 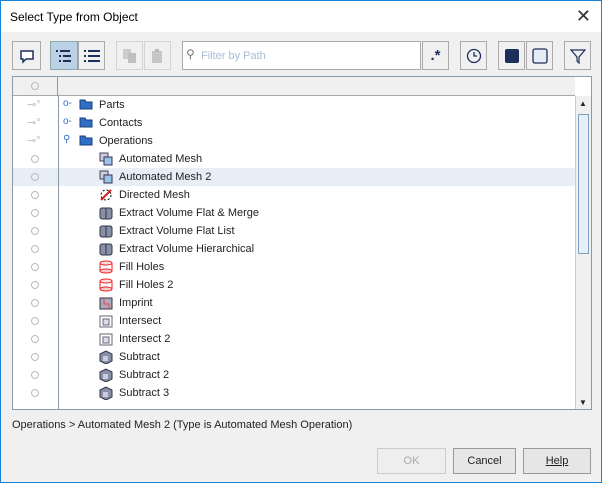 I want to click on tree-row: Fill Holes 2, so click(x=294, y=285).